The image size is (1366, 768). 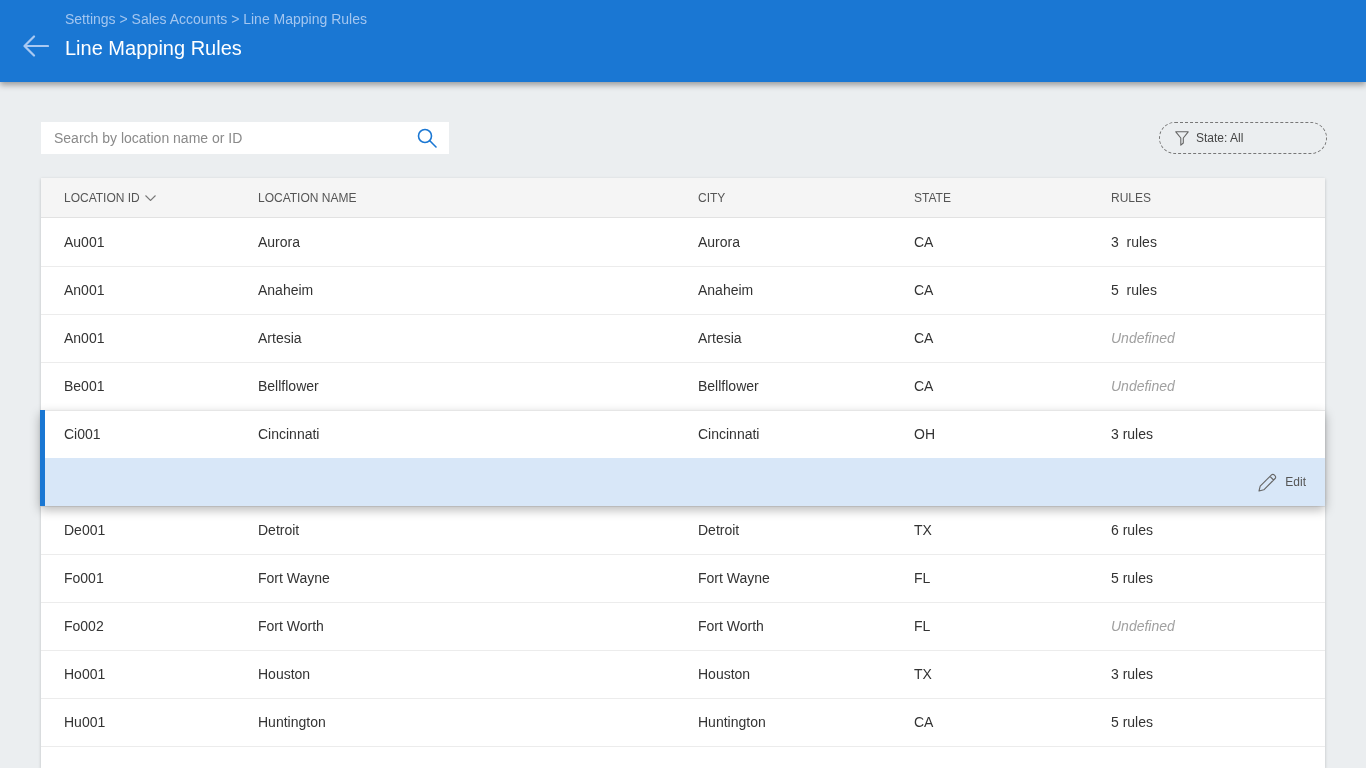 I want to click on pencil-icon, so click(x=1268, y=482).